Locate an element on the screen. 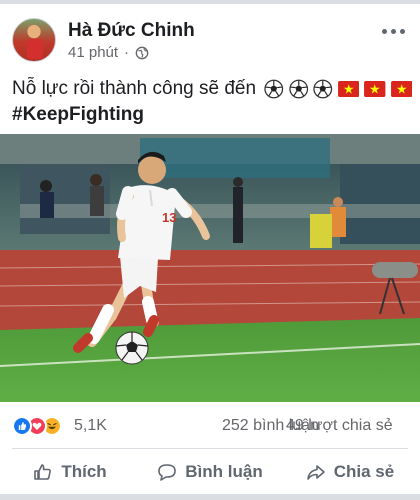 This screenshot has height=500, width=420. more-options-icon is located at coordinates (394, 31).